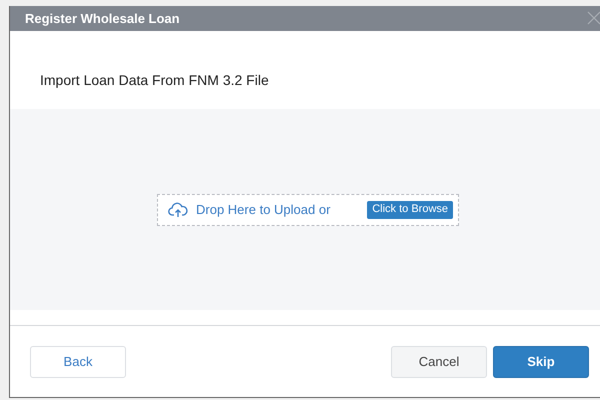  What do you see at coordinates (593, 18) in the screenshot?
I see `close-icon` at bounding box center [593, 18].